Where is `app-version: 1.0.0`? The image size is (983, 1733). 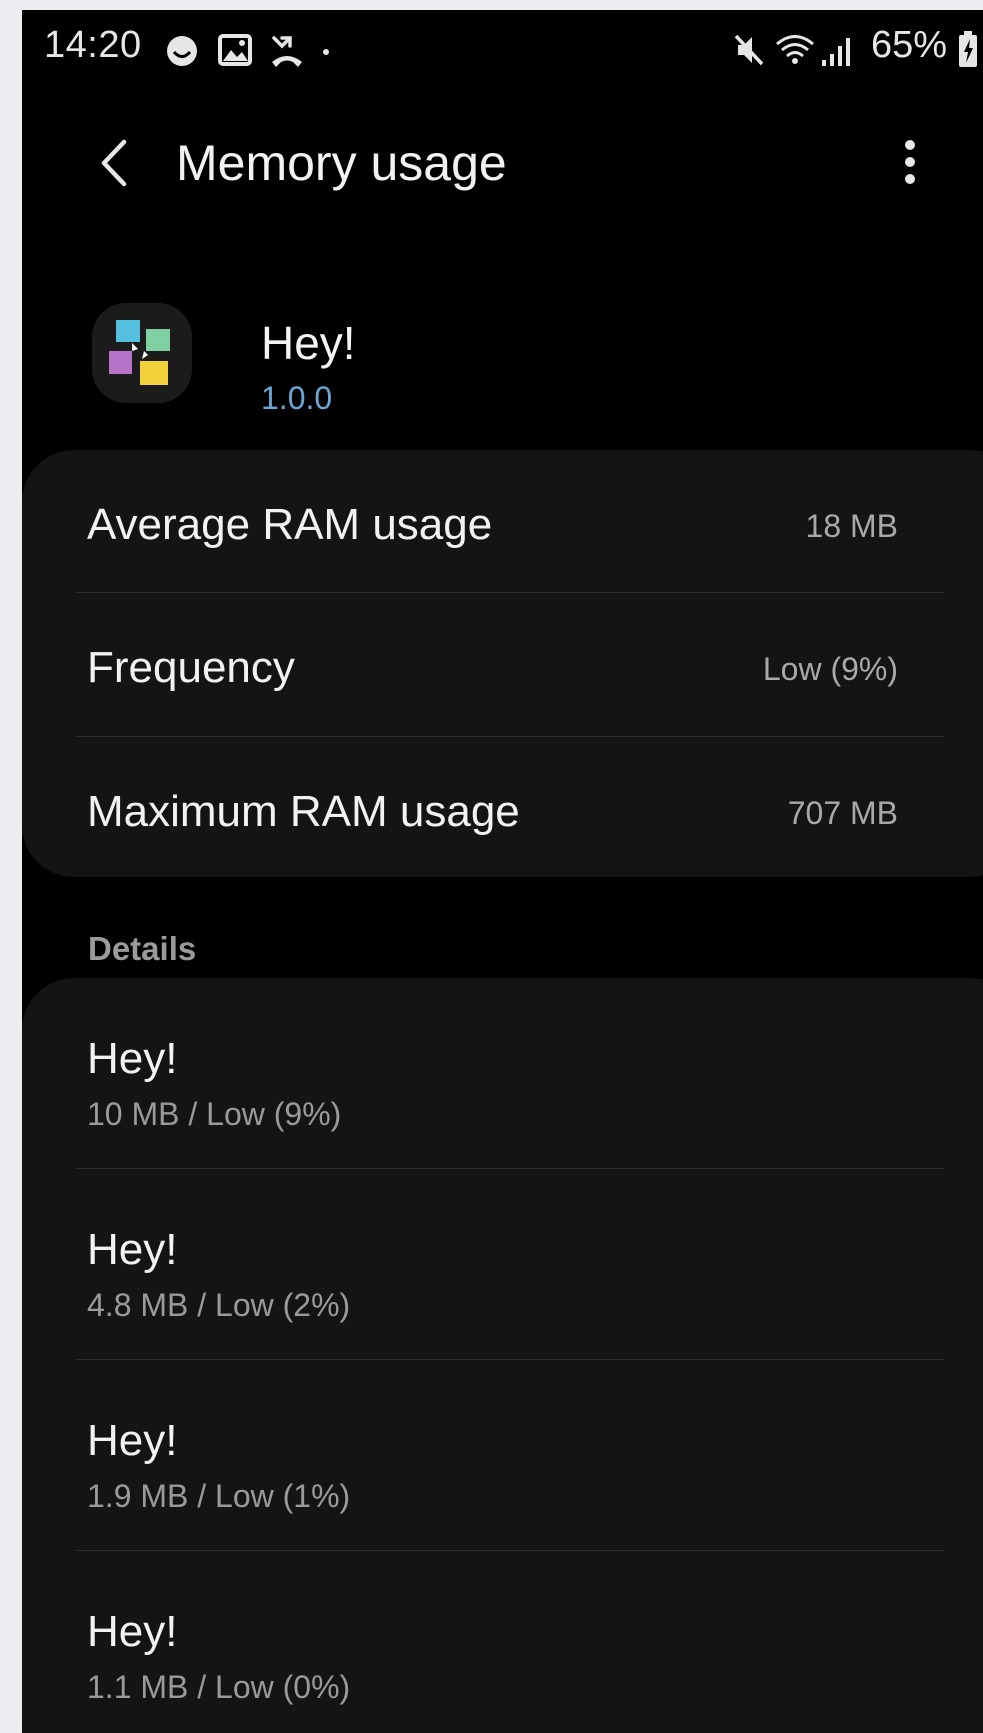
app-version: 1.0.0 is located at coordinates (297, 398).